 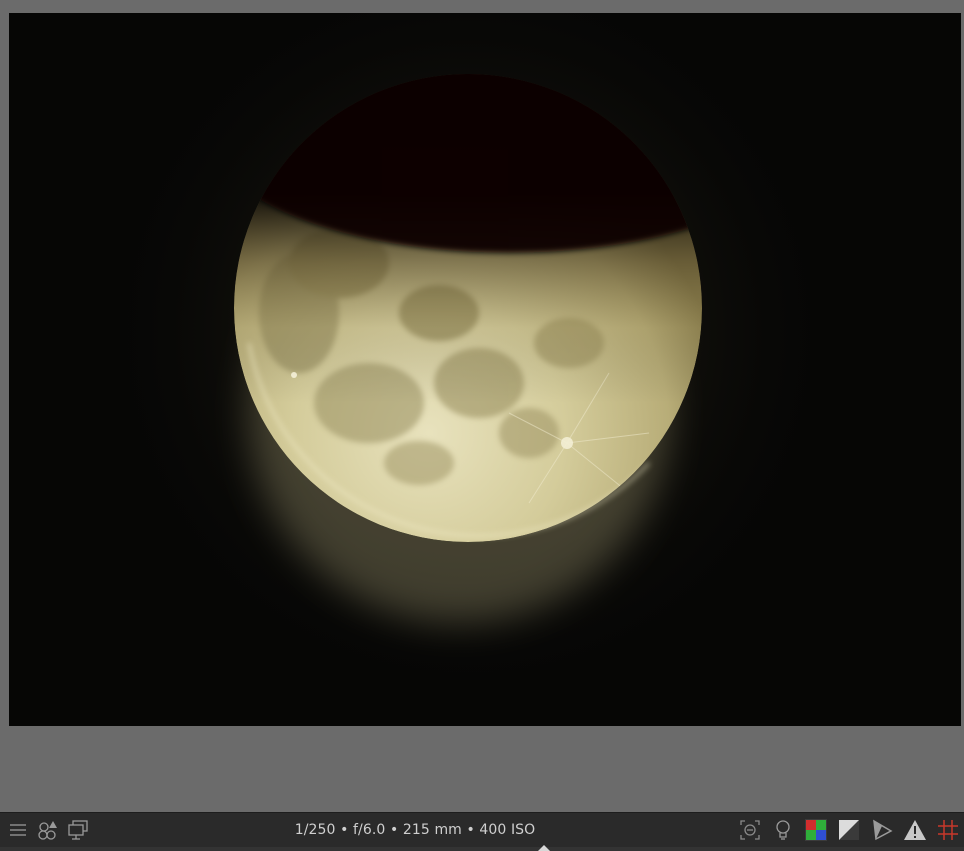 What do you see at coordinates (415, 830) in the screenshot?
I see `exif-info: 1/250 • f/6.0 • 215 mm • 400 ISO` at bounding box center [415, 830].